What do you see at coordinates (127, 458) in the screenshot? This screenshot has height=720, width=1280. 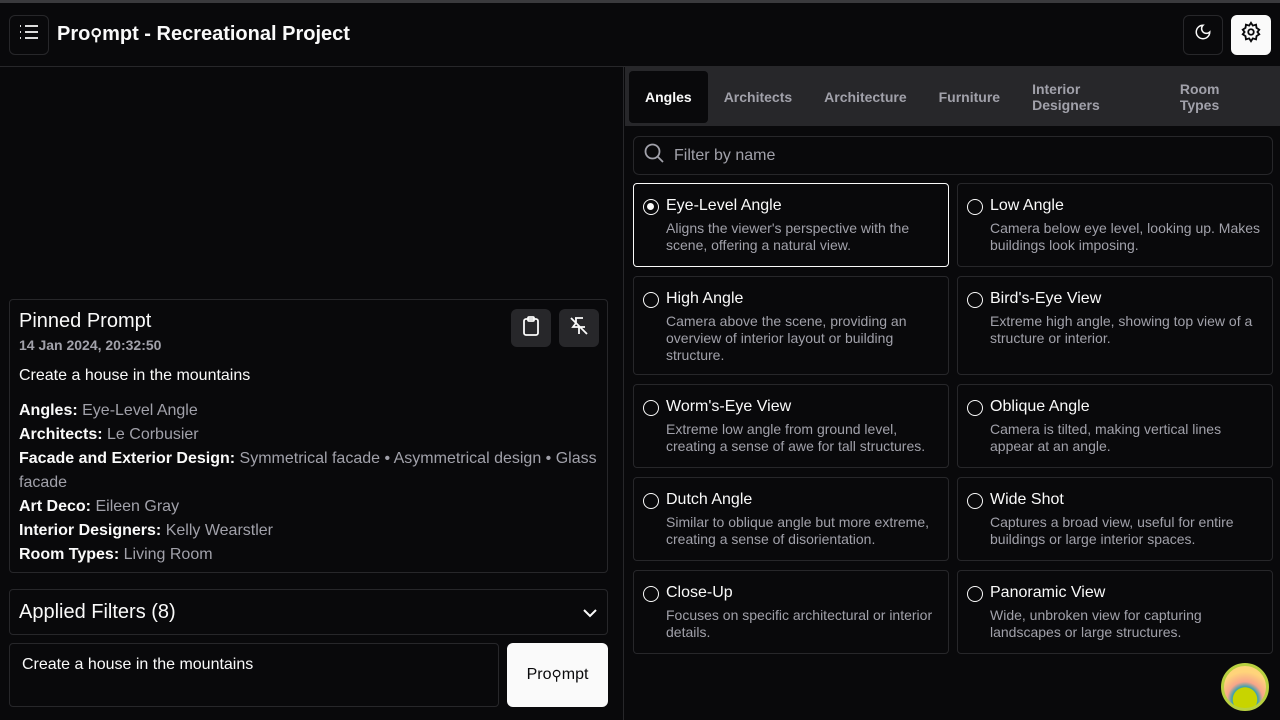 I see `attribute-label: Facade and Exterior Design:` at bounding box center [127, 458].